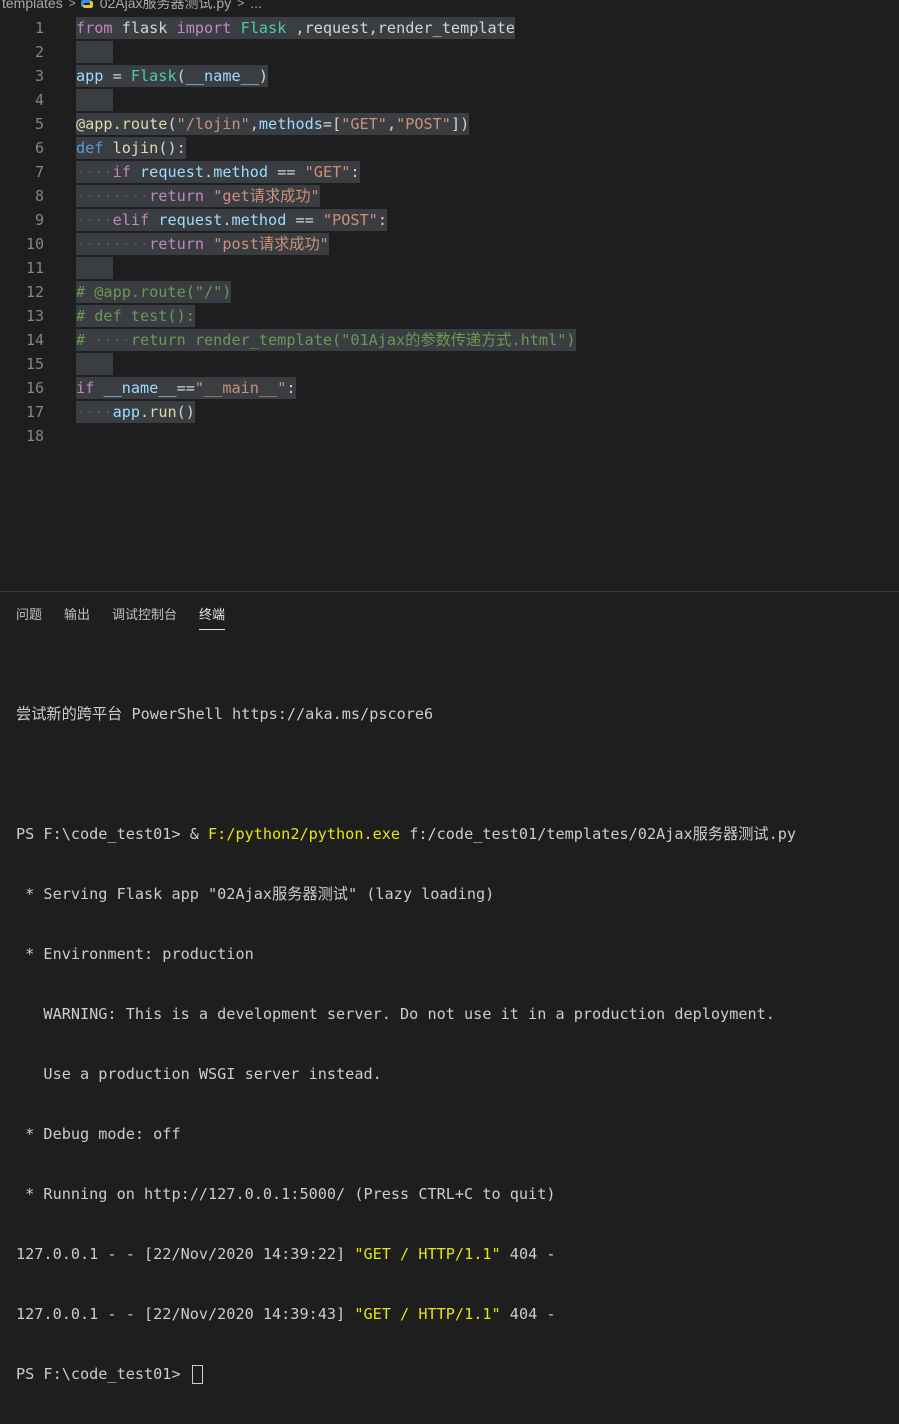 The image size is (899, 1424). What do you see at coordinates (186, 388) in the screenshot?
I see `code-text: if __name__=="__main__":` at bounding box center [186, 388].